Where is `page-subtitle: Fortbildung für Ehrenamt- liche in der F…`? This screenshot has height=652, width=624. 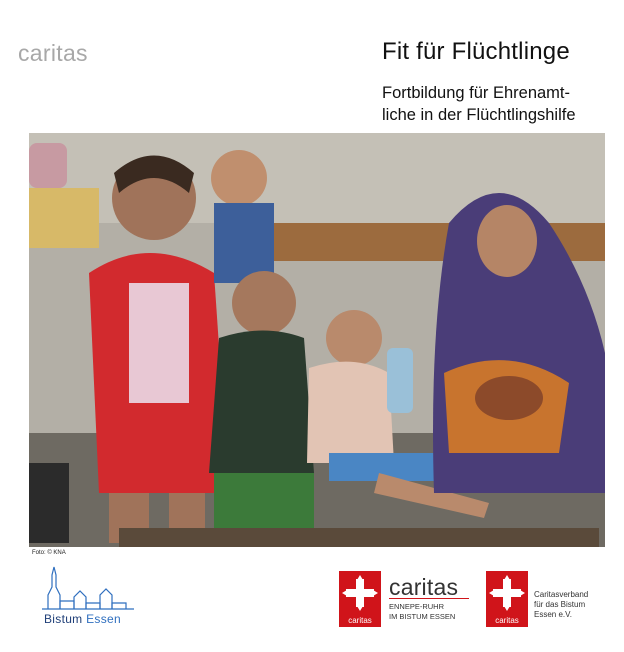
page-subtitle: Fortbildung für Ehrenamt- liche in der F… is located at coordinates (496, 104).